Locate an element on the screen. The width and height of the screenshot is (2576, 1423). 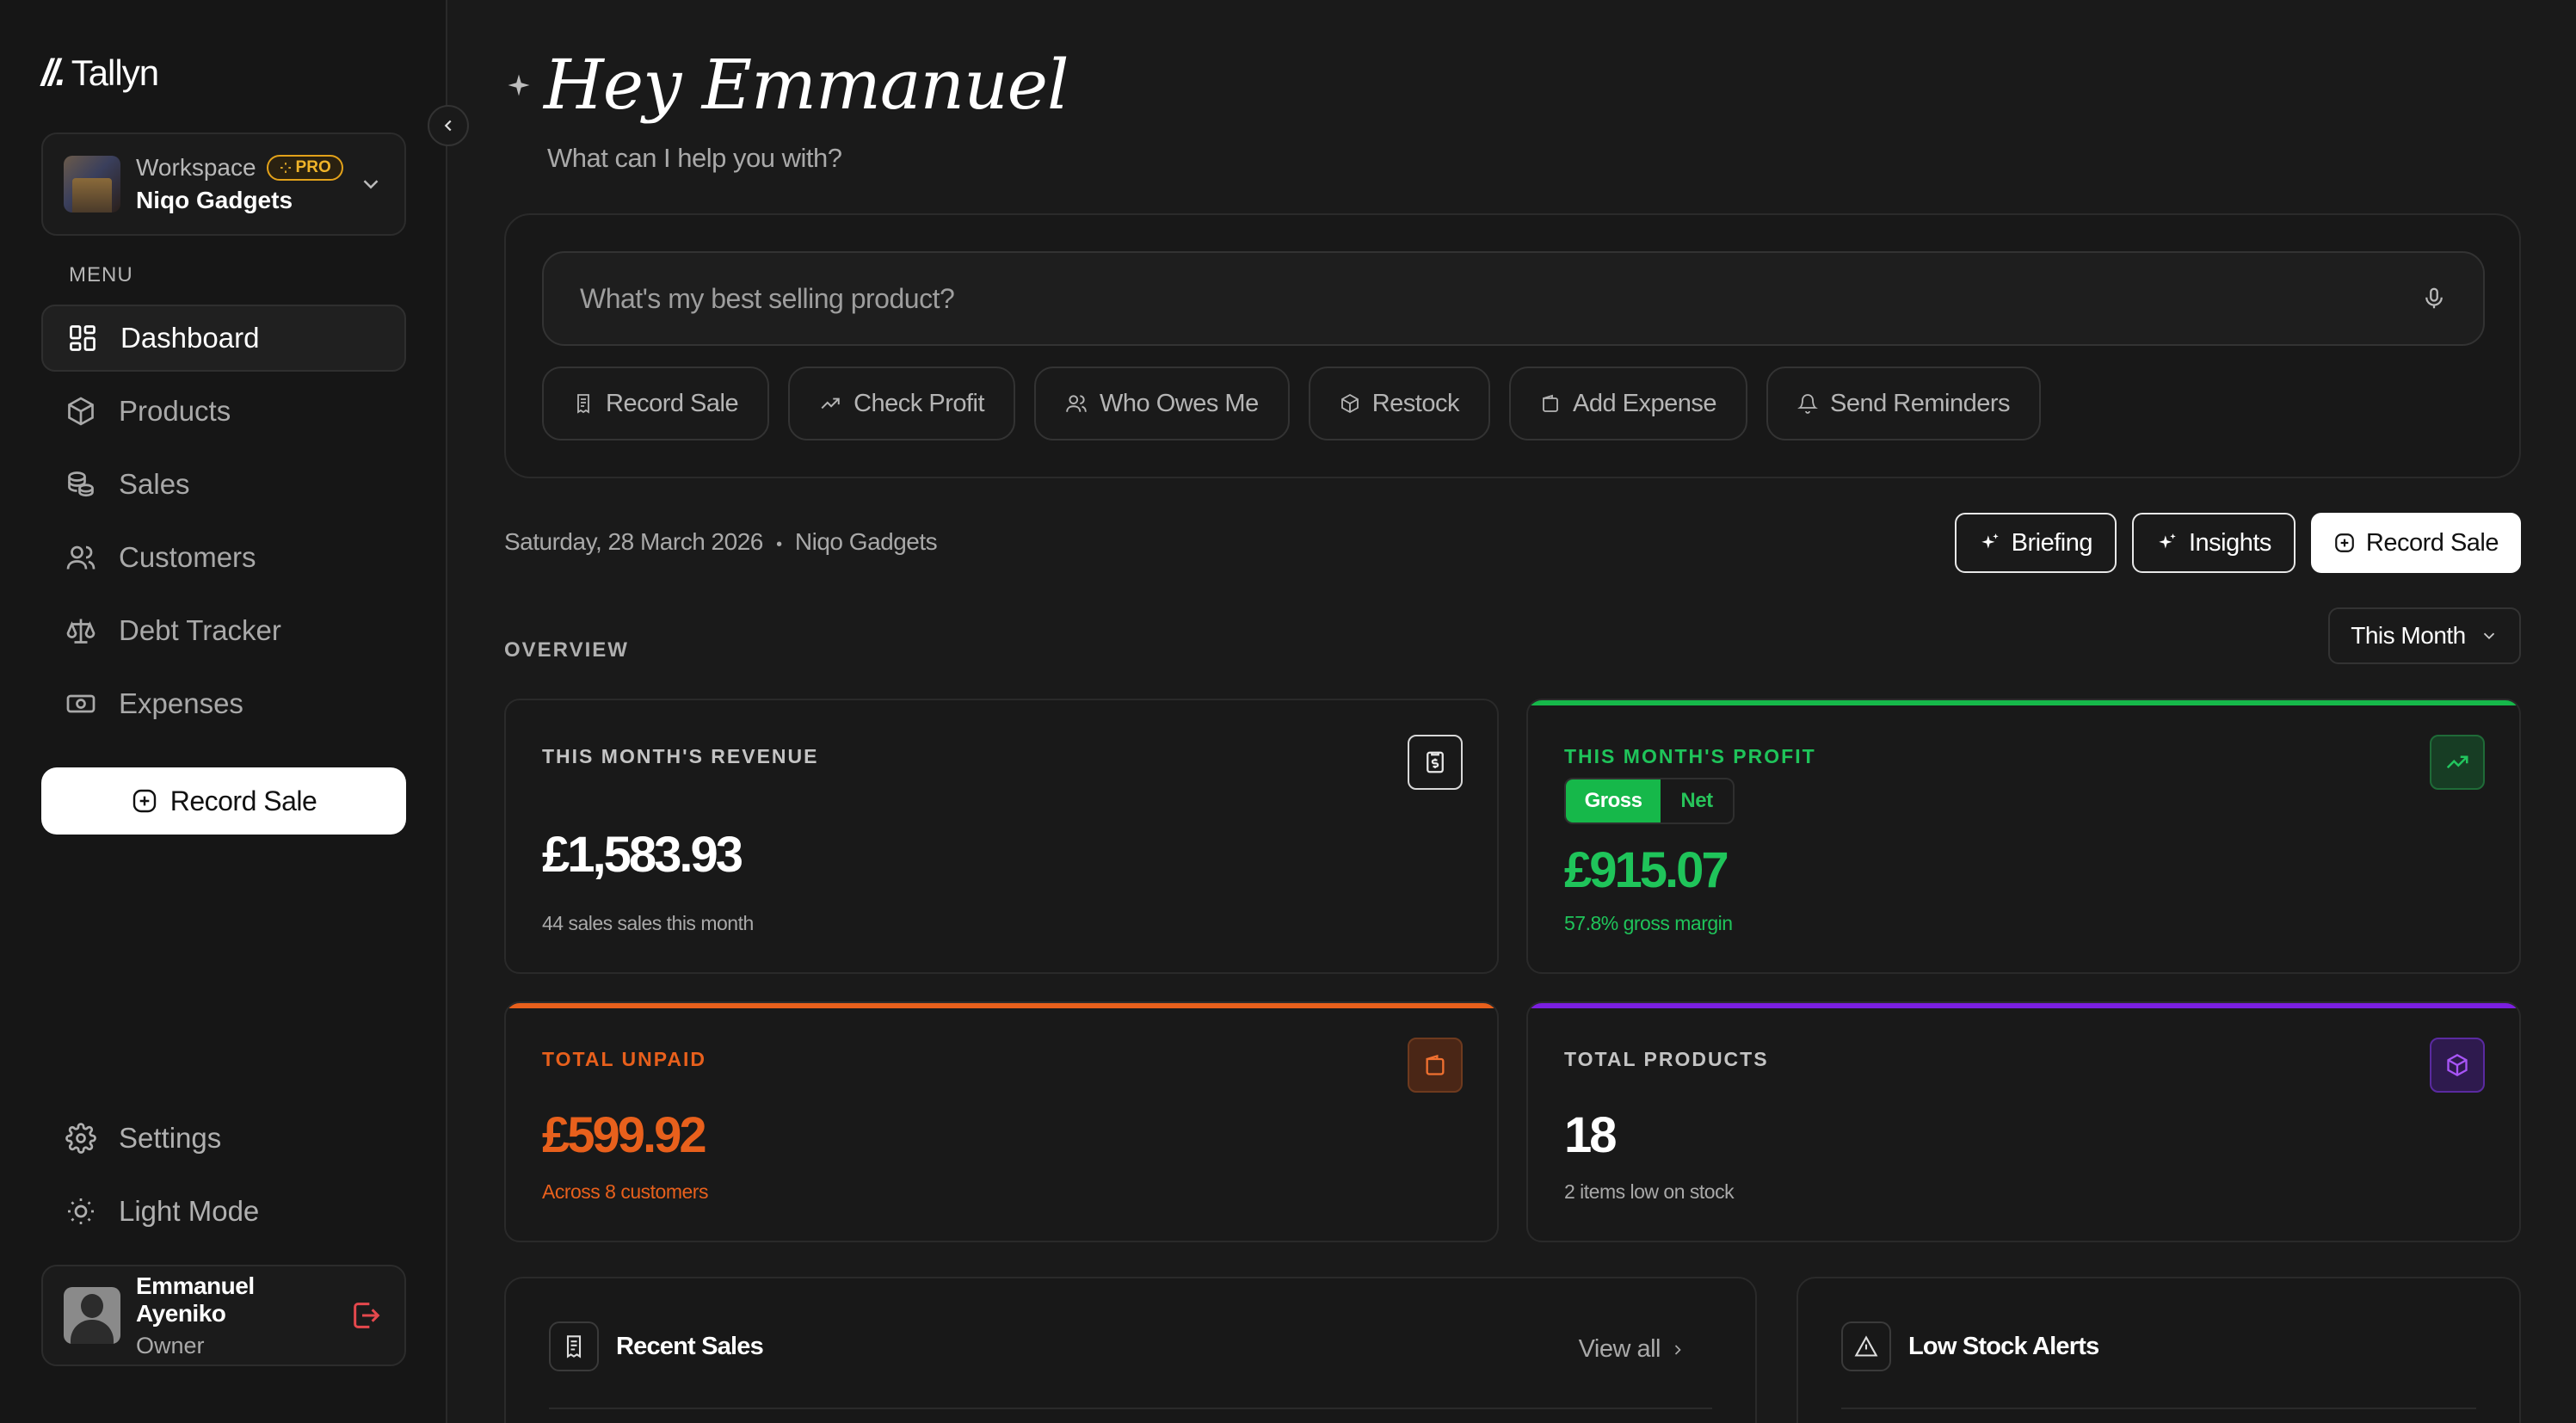
logo-mark-icon: //. is located at coordinates (54, 73).